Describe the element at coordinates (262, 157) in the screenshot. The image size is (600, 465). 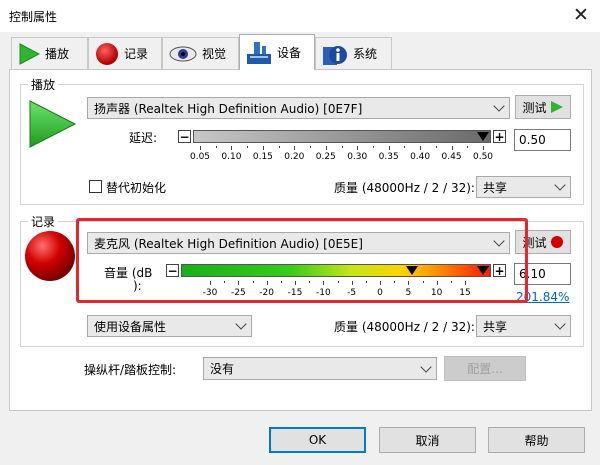
I see `tick-label: 0.15` at that location.